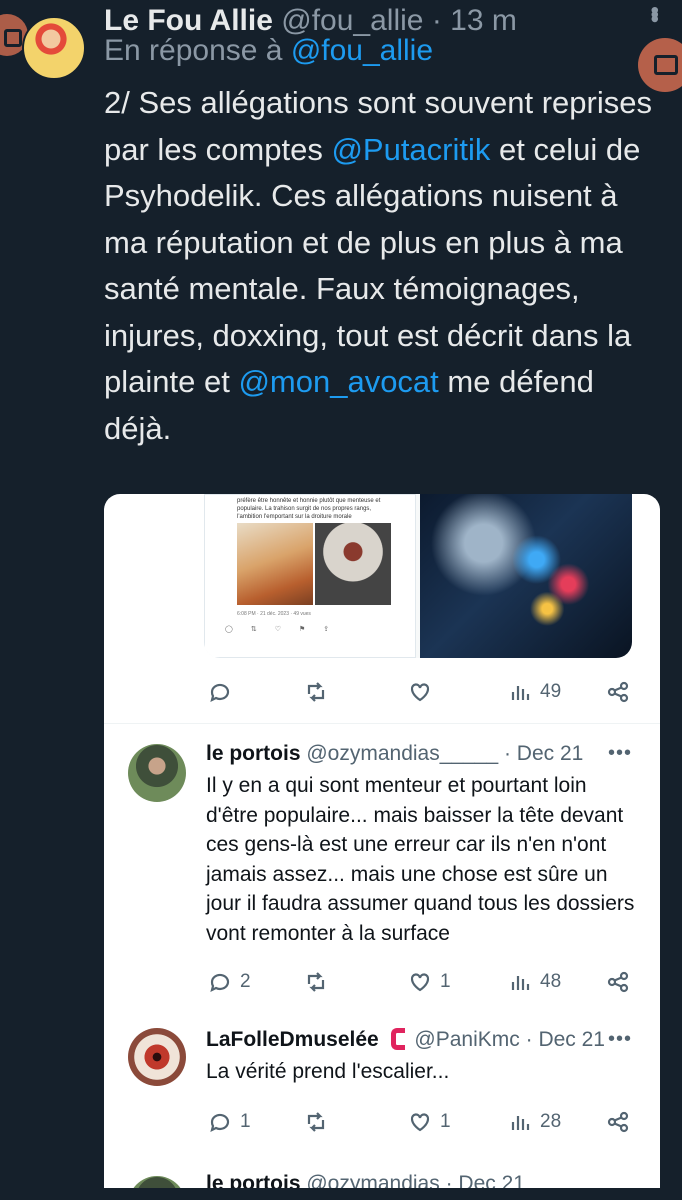  What do you see at coordinates (534, 982) in the screenshot?
I see `views-button: 48` at bounding box center [534, 982].